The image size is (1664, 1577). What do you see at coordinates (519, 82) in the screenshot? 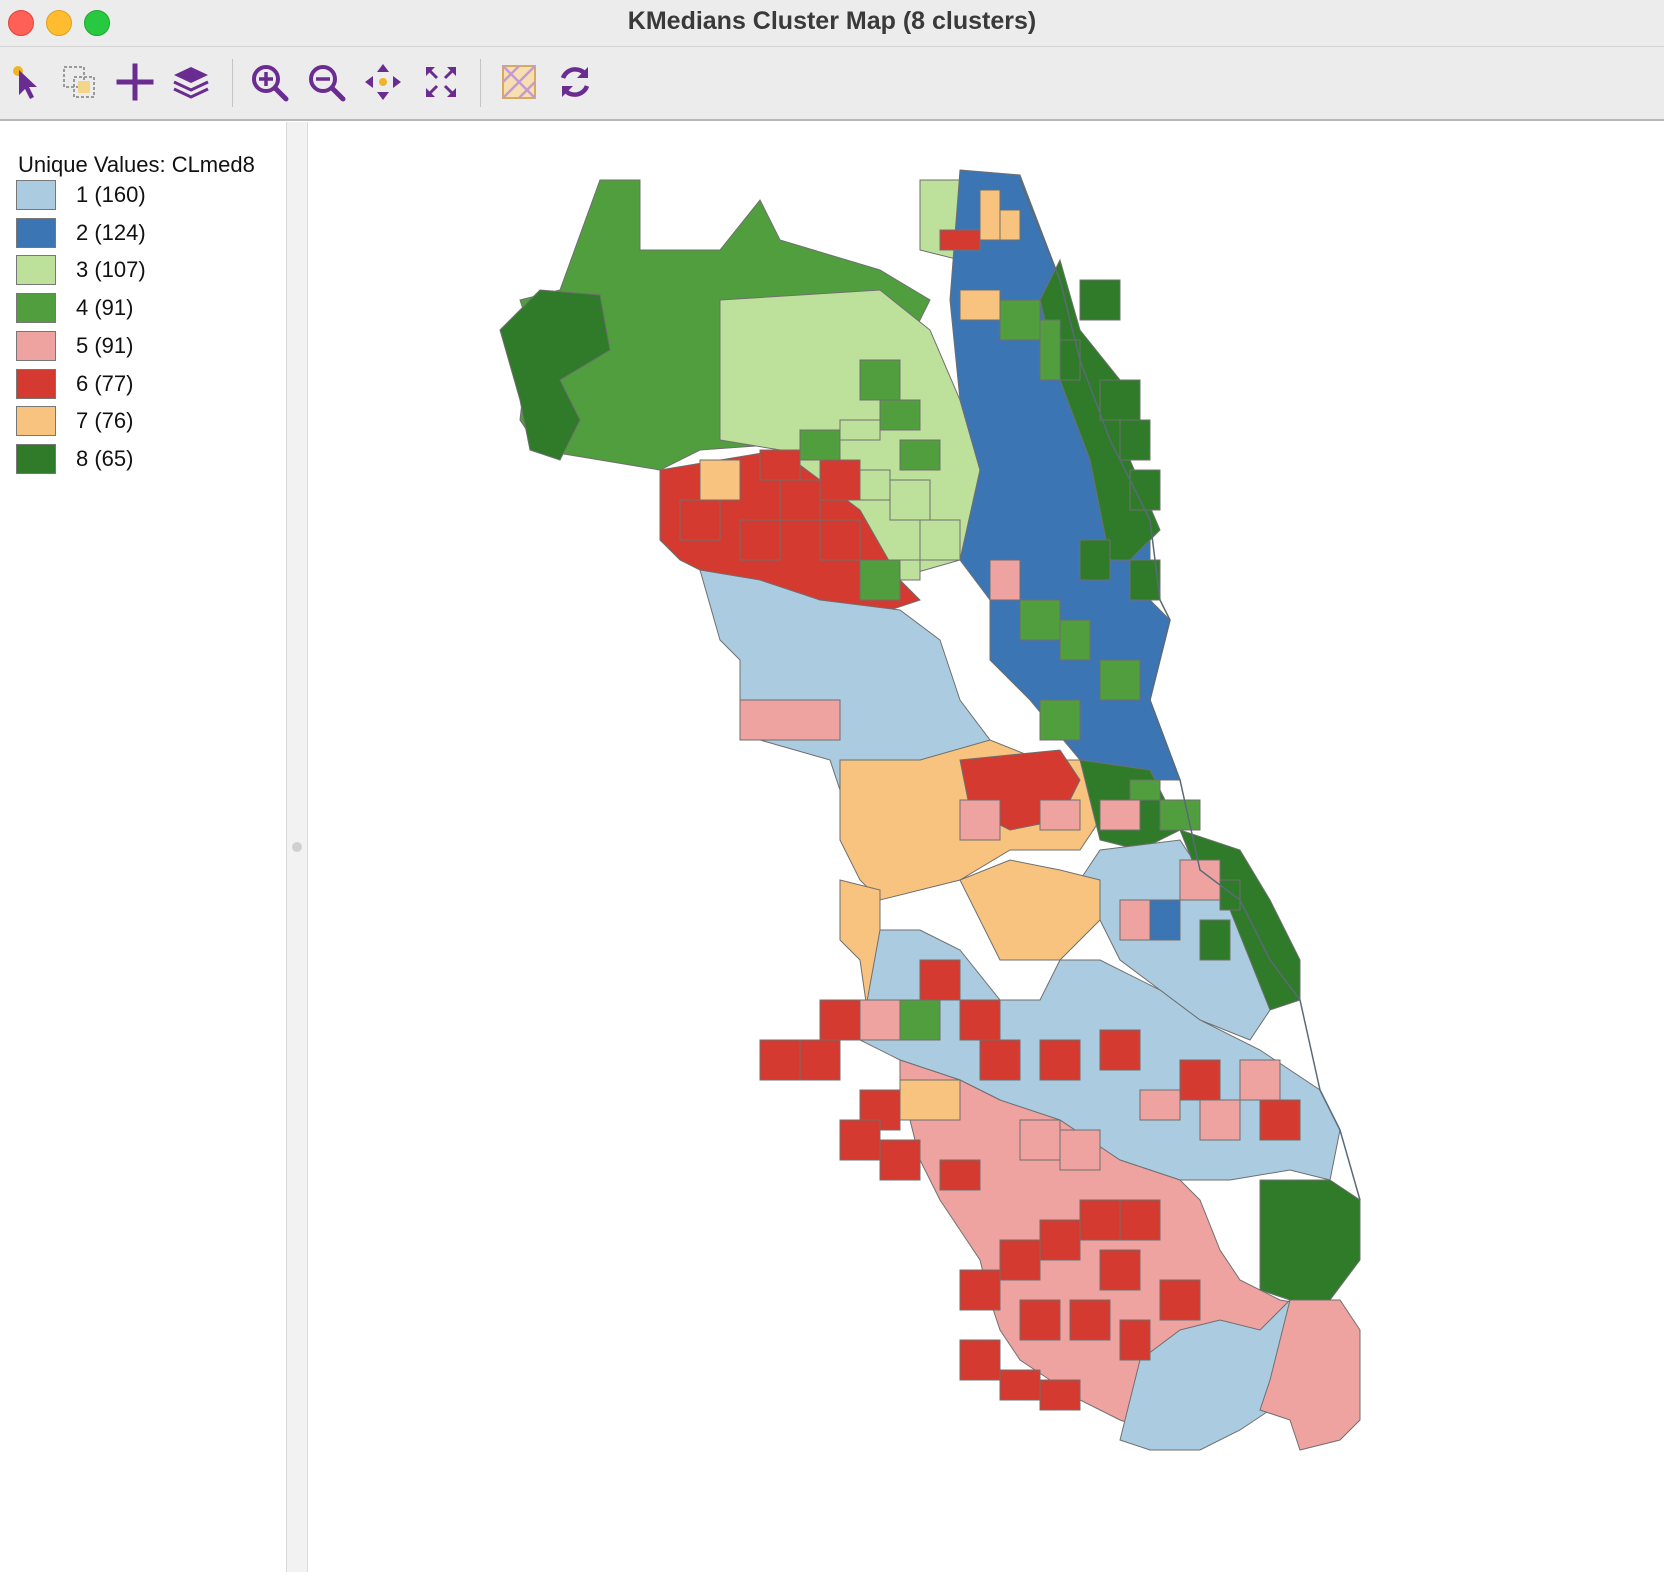
I see `basemap-button` at bounding box center [519, 82].